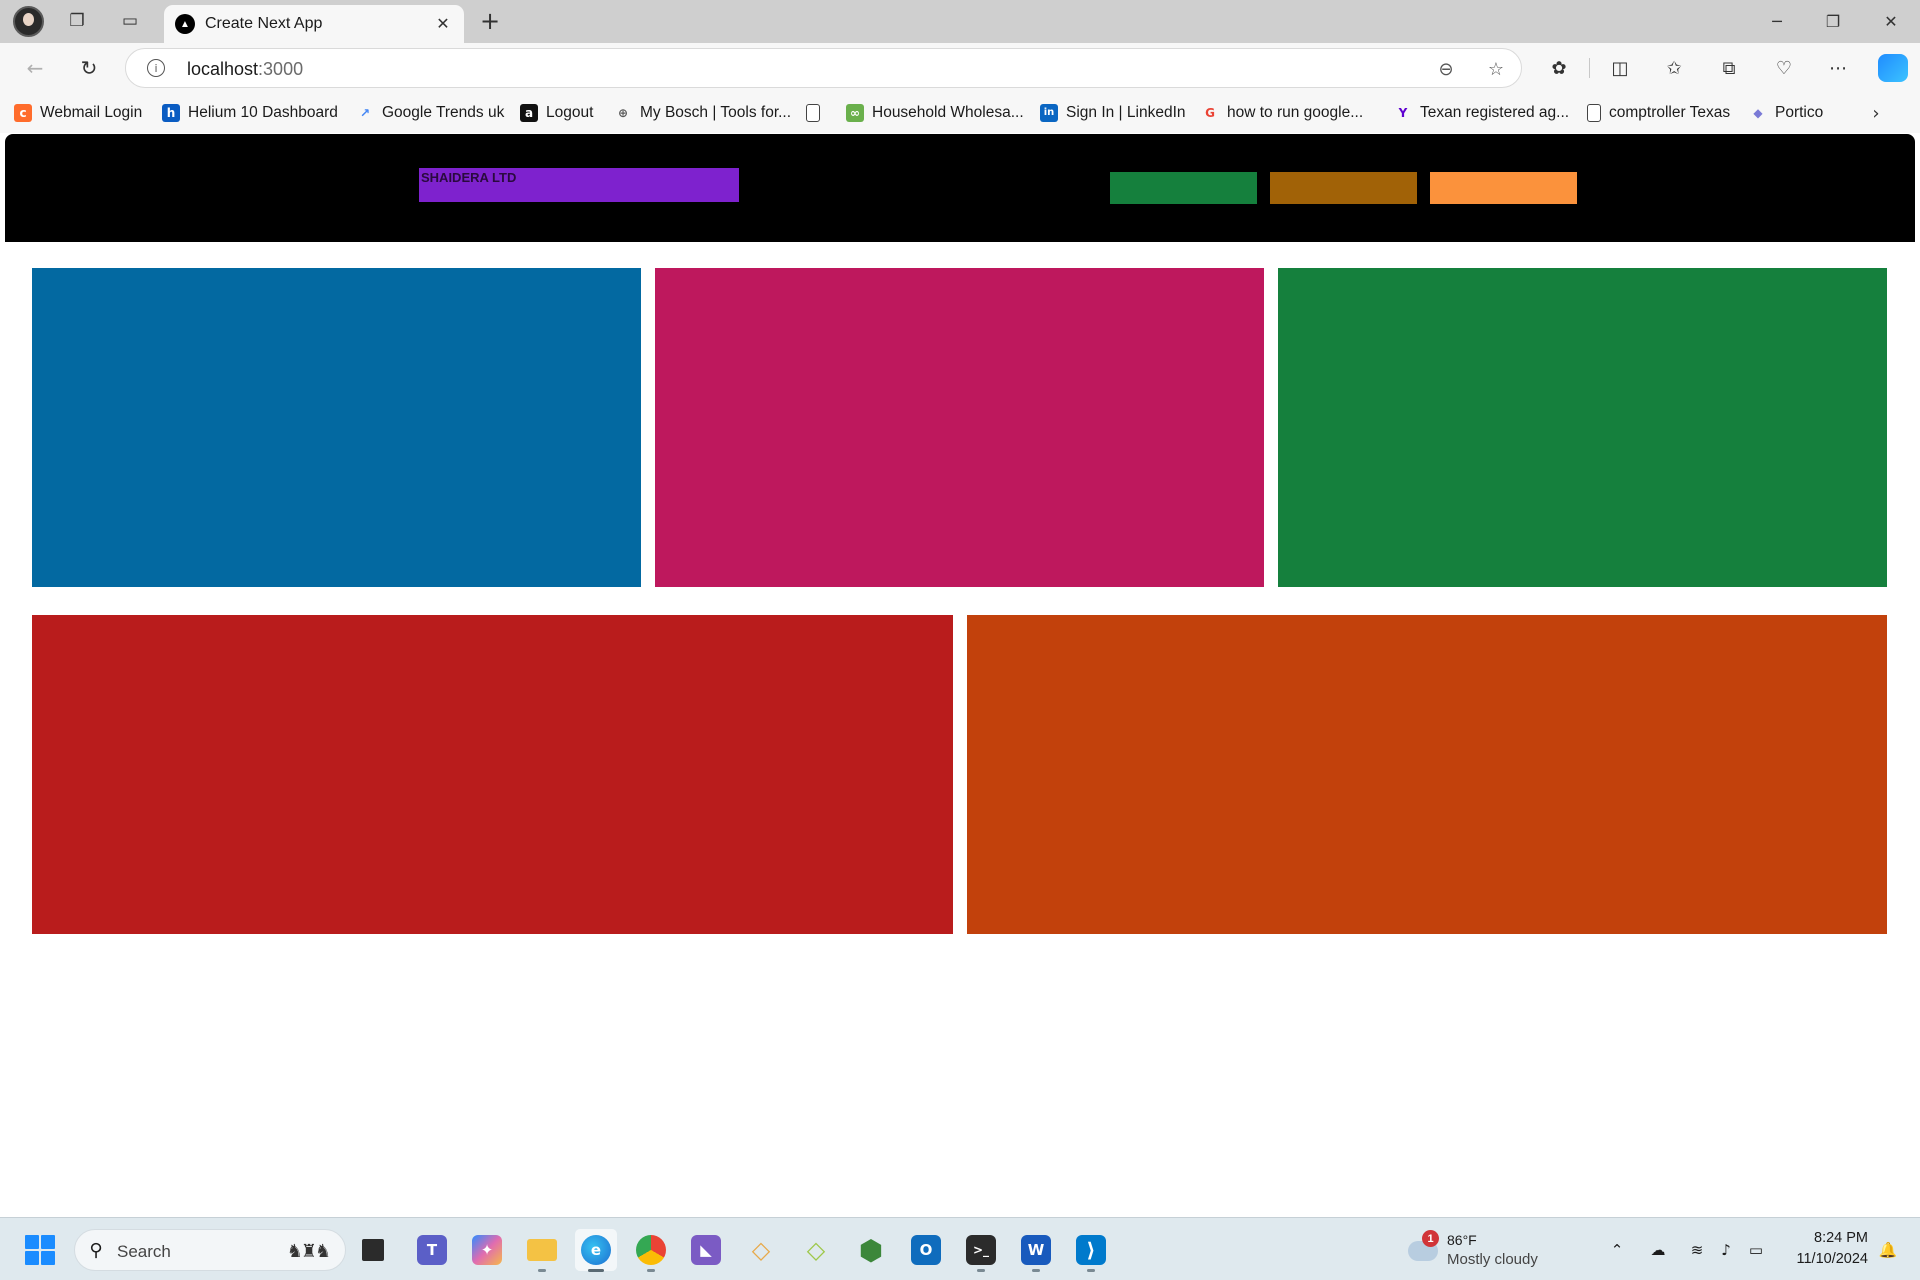 This screenshot has width=1920, height=1280. I want to click on split-screen-icon: ◫, so click(1620, 68).